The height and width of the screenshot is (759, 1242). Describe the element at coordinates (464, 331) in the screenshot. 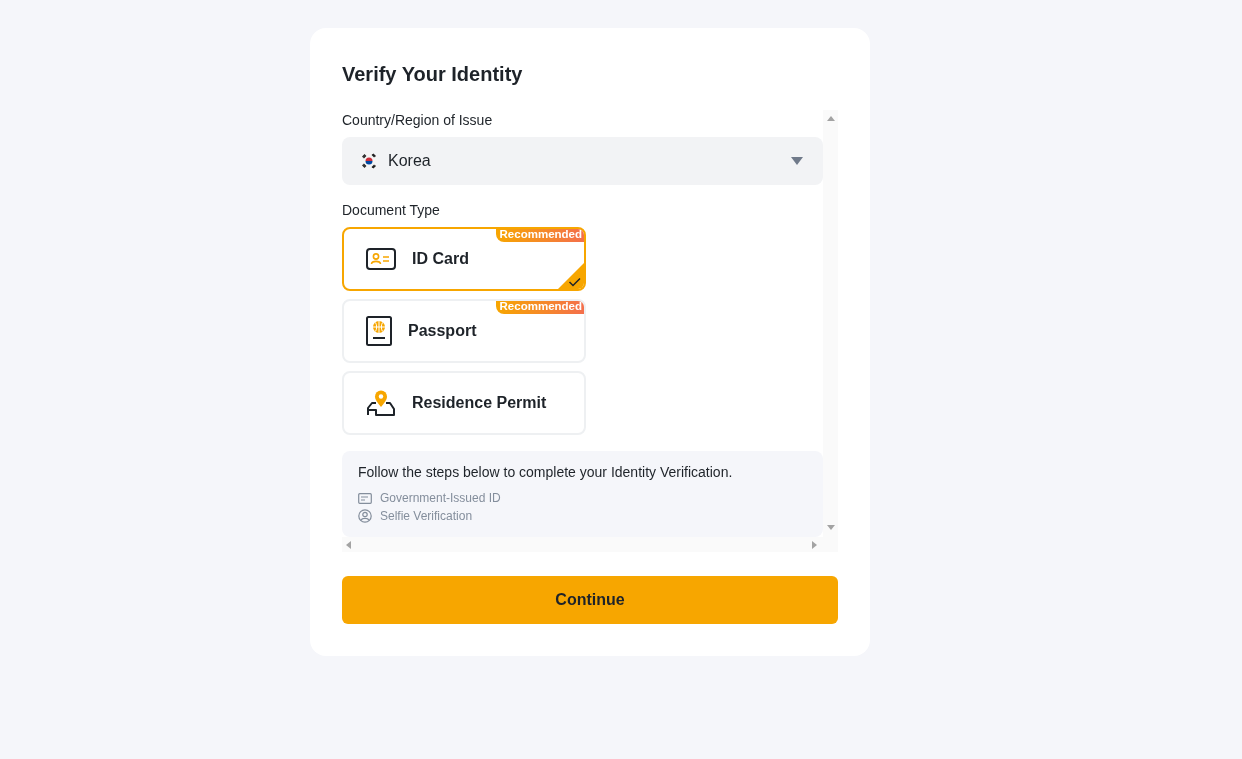

I see `document-option: Passport Recommended` at that location.